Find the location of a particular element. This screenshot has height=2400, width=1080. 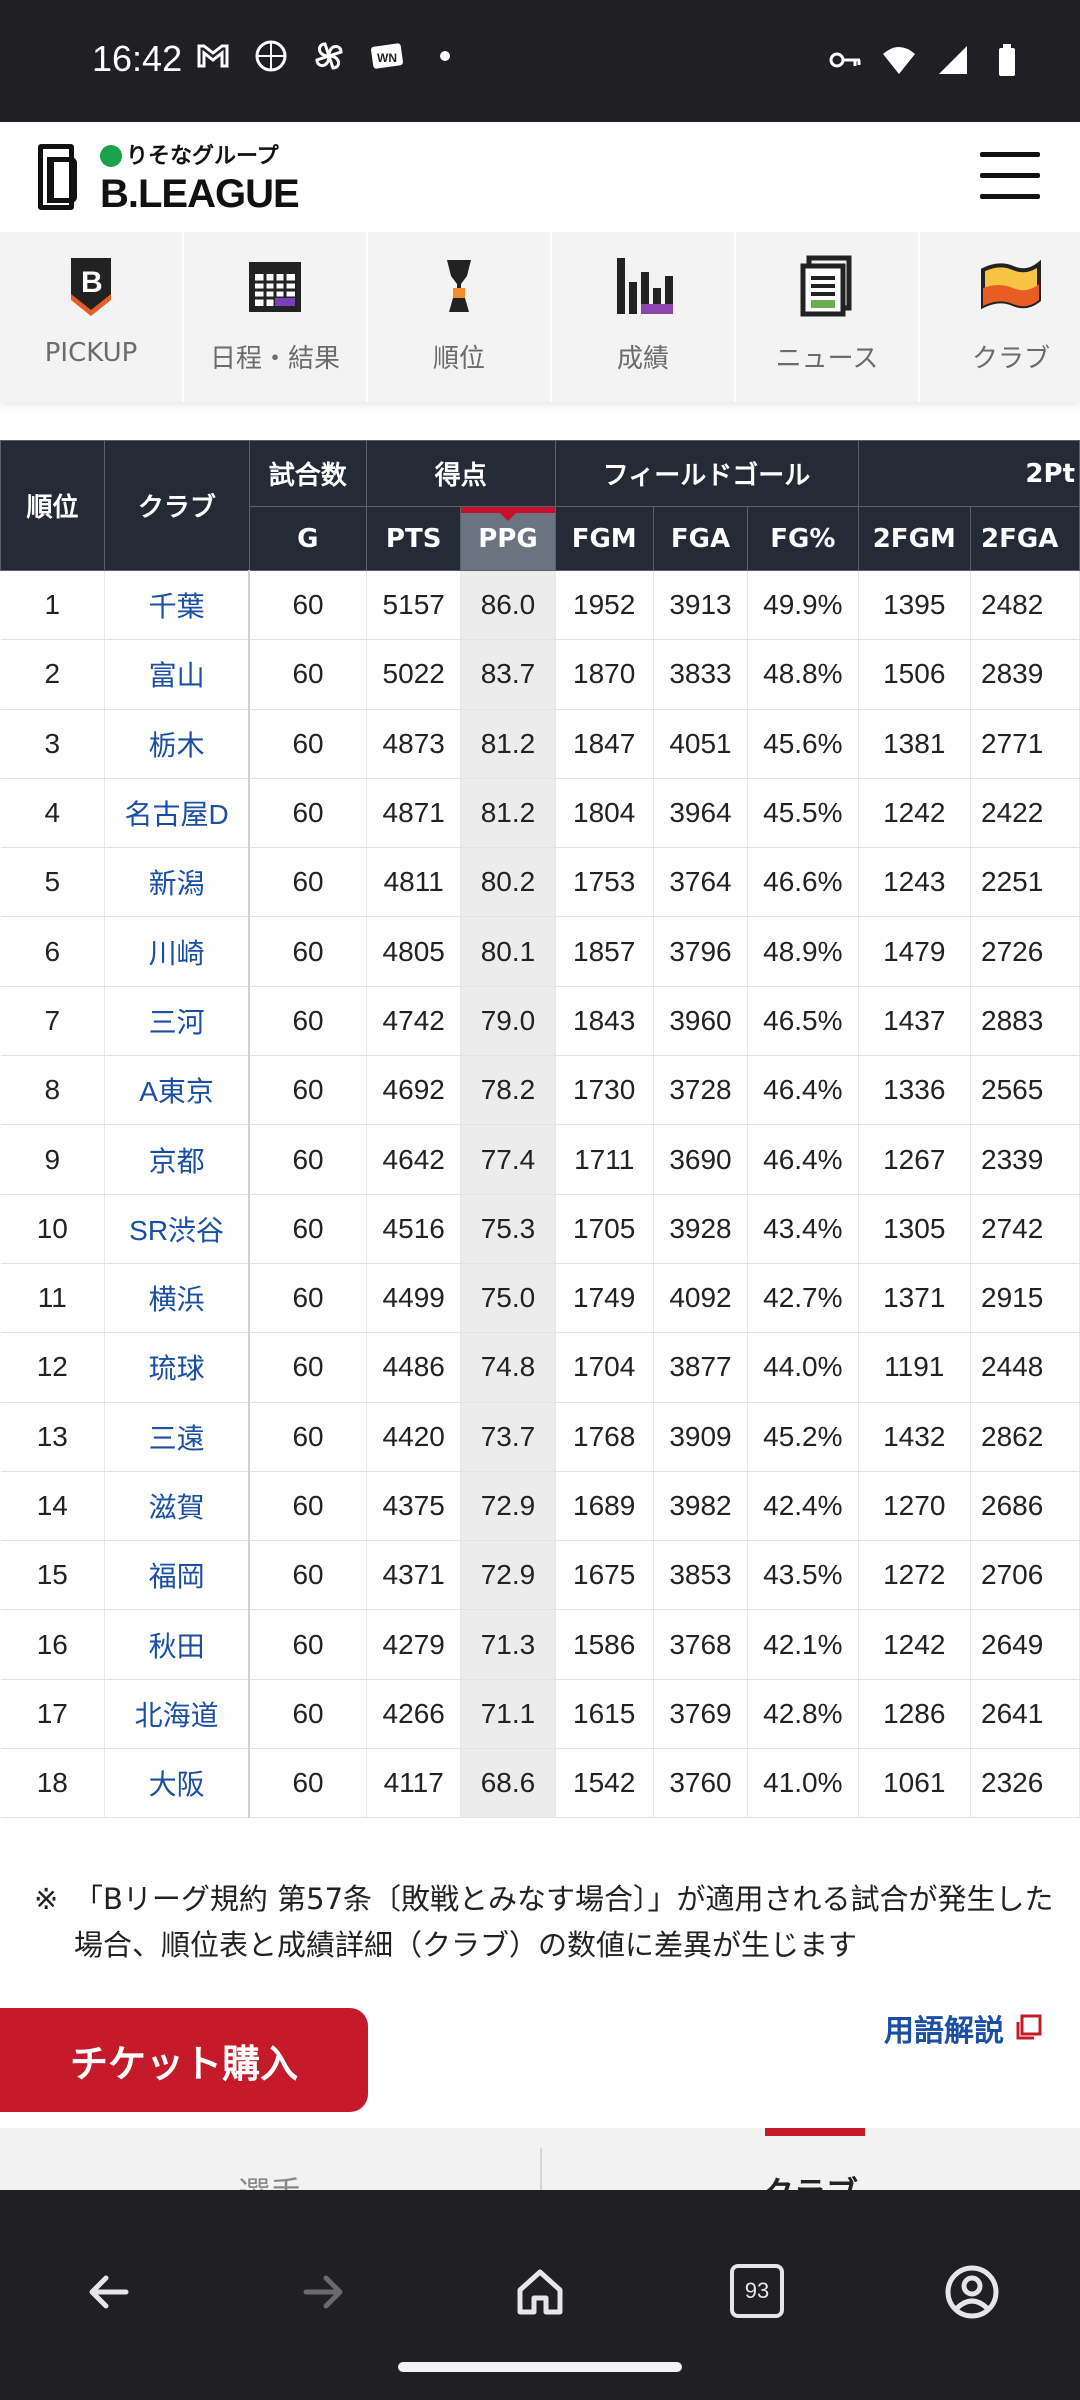

cell-club: 北海道 is located at coordinates (177, 1714).